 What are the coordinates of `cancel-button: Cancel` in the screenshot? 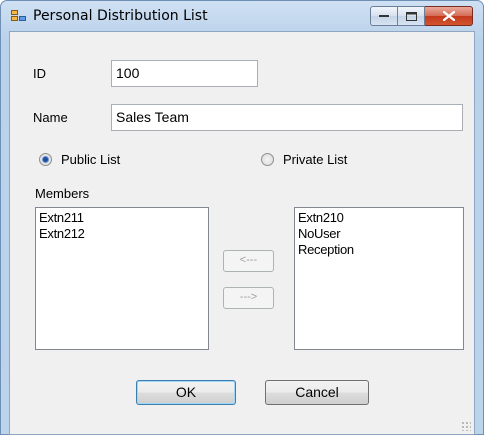 It's located at (317, 392).